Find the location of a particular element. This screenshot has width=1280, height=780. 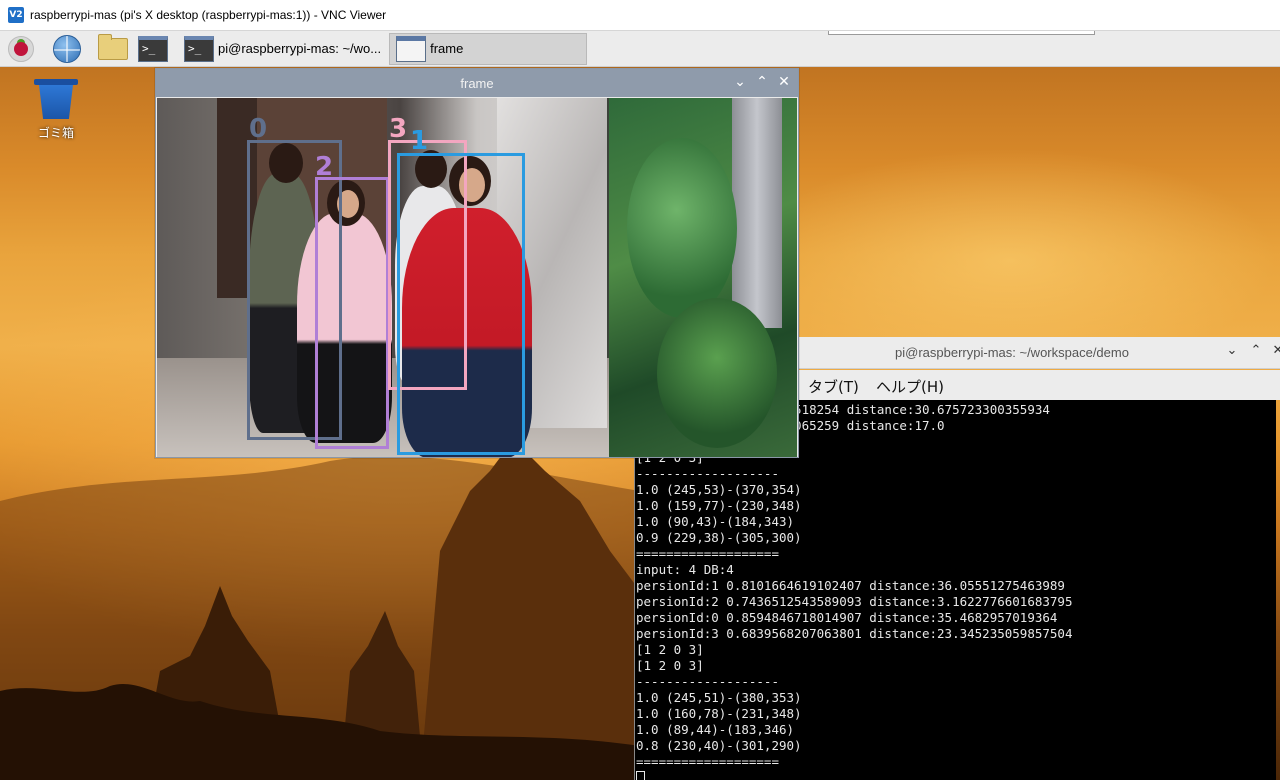

terminal-line: 1.0 (245,51)-(380,353) is located at coordinates (719, 697).